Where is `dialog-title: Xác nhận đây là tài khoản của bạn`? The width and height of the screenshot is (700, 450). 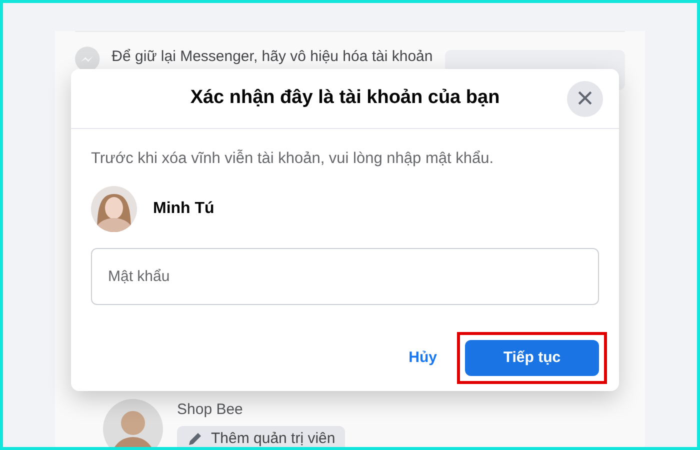 dialog-title: Xác nhận đây là tài khoản của bạn is located at coordinates (345, 98).